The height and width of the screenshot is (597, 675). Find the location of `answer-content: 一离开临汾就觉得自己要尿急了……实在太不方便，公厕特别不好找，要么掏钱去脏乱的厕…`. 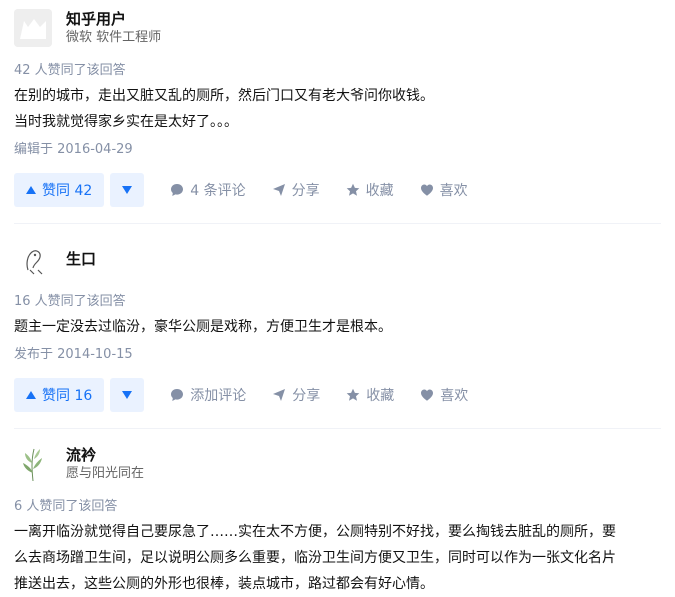

answer-content: 一离开临汾就觉得自己要尿急了……实在太不方便，公厕特别不好找，要么掏钱去脏乱的厕… is located at coordinates (337, 558).